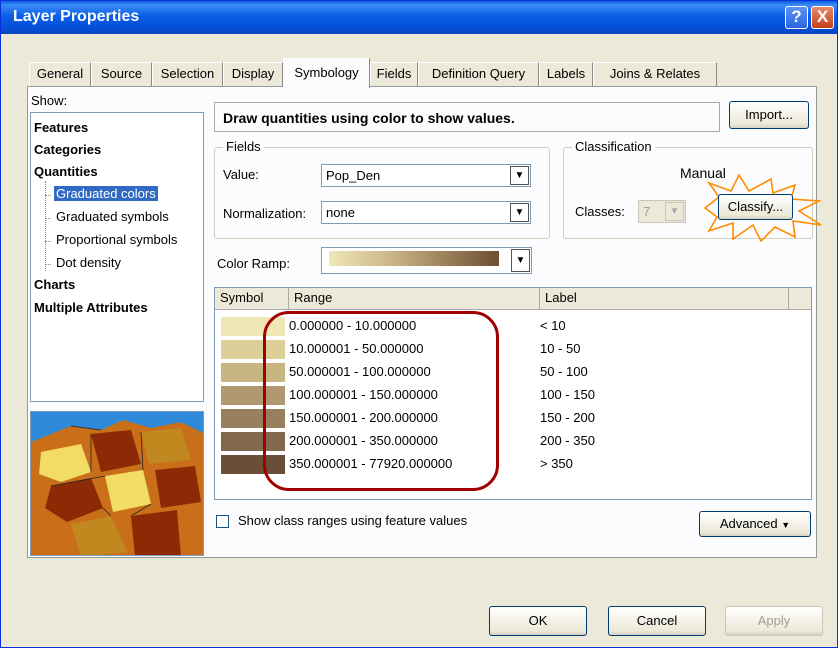  Describe the element at coordinates (363, 440) in the screenshot. I see `range-cell: 200.000001 - 350.000000` at that location.